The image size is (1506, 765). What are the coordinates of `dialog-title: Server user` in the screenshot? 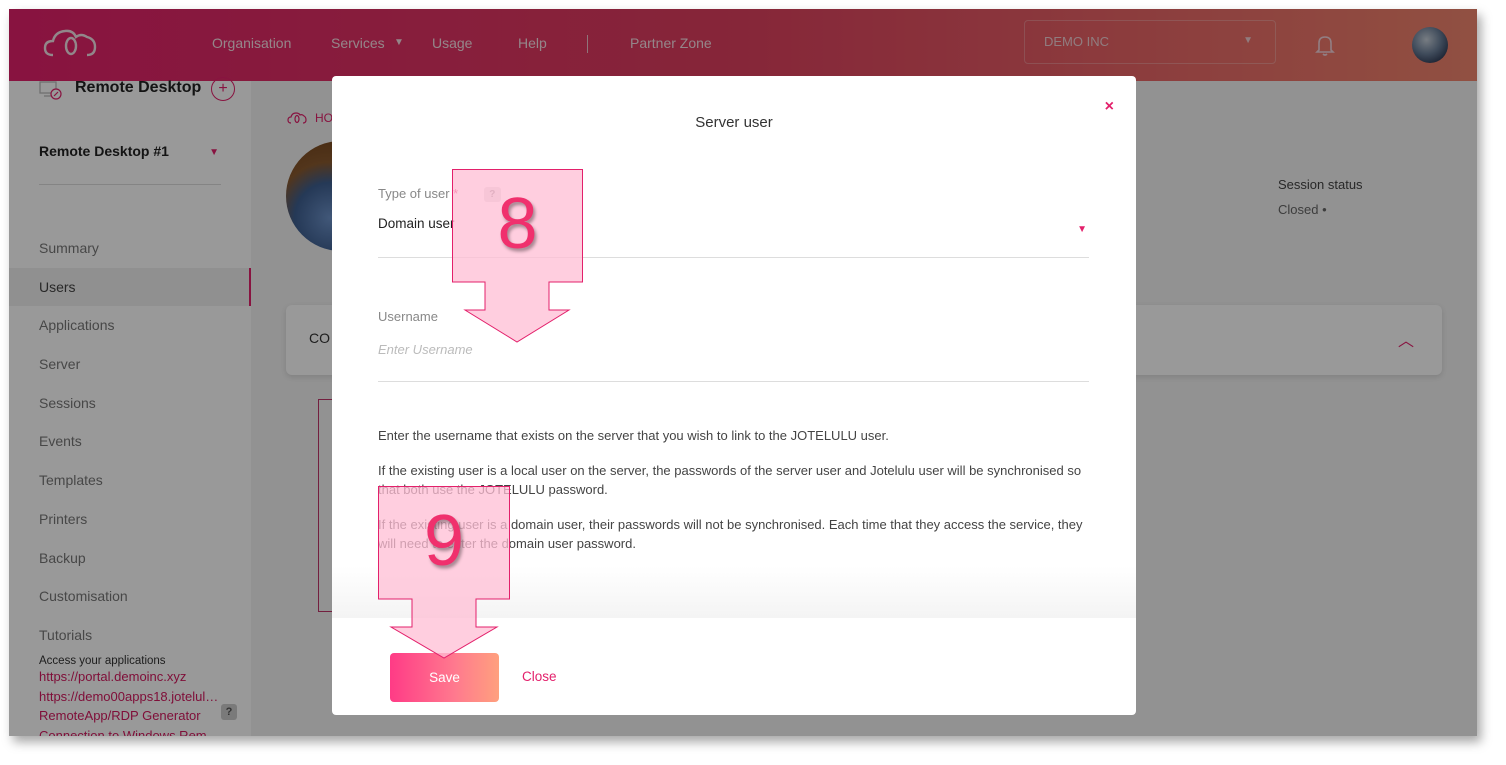 It's located at (734, 122).